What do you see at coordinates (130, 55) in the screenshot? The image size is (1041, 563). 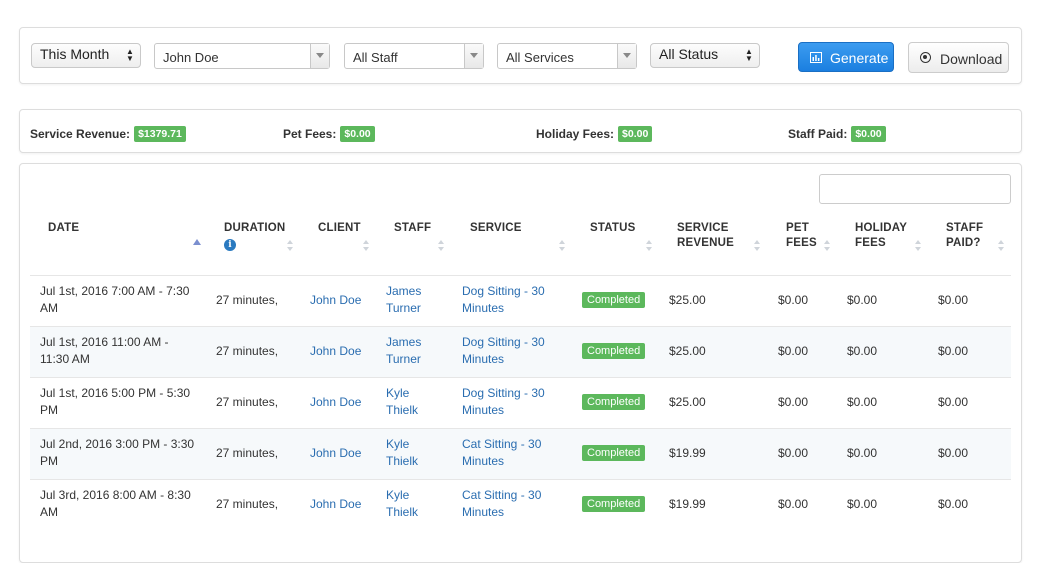 I see `select-arrows-icon: ▲ ▼` at bounding box center [130, 55].